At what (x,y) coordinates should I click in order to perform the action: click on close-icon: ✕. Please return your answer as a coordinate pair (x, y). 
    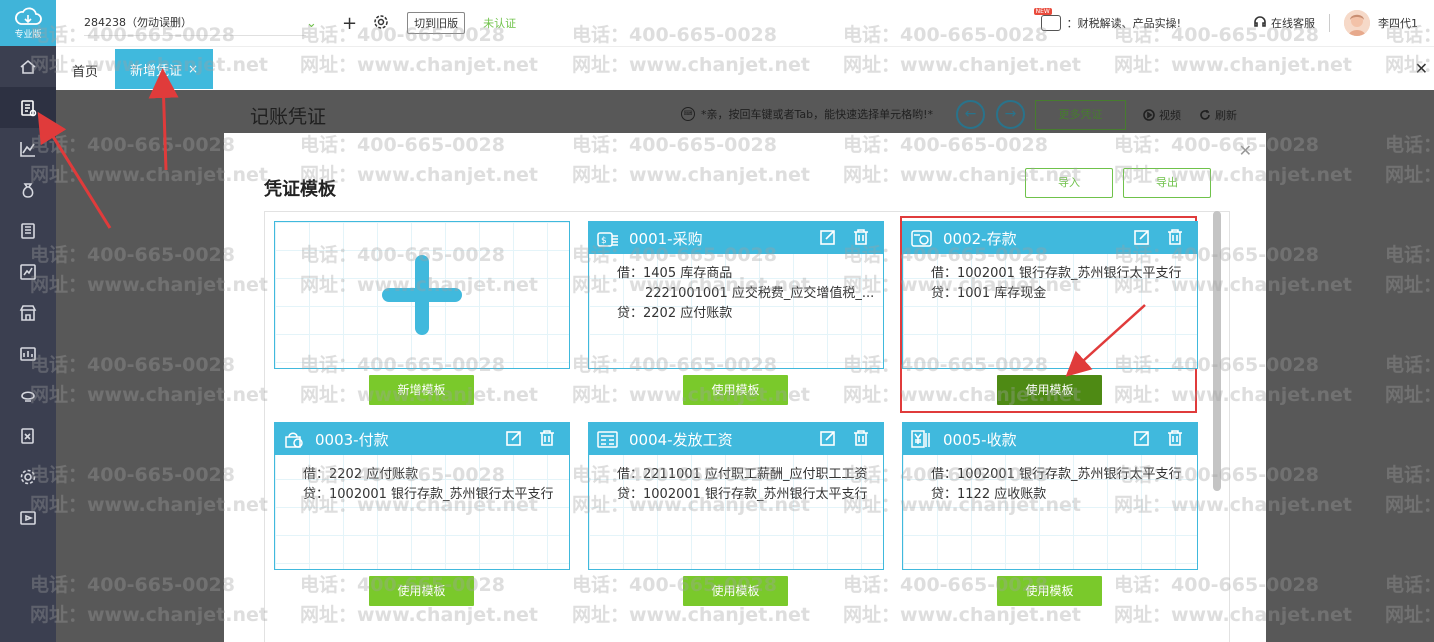
    Looking at the image, I should click on (1245, 150).